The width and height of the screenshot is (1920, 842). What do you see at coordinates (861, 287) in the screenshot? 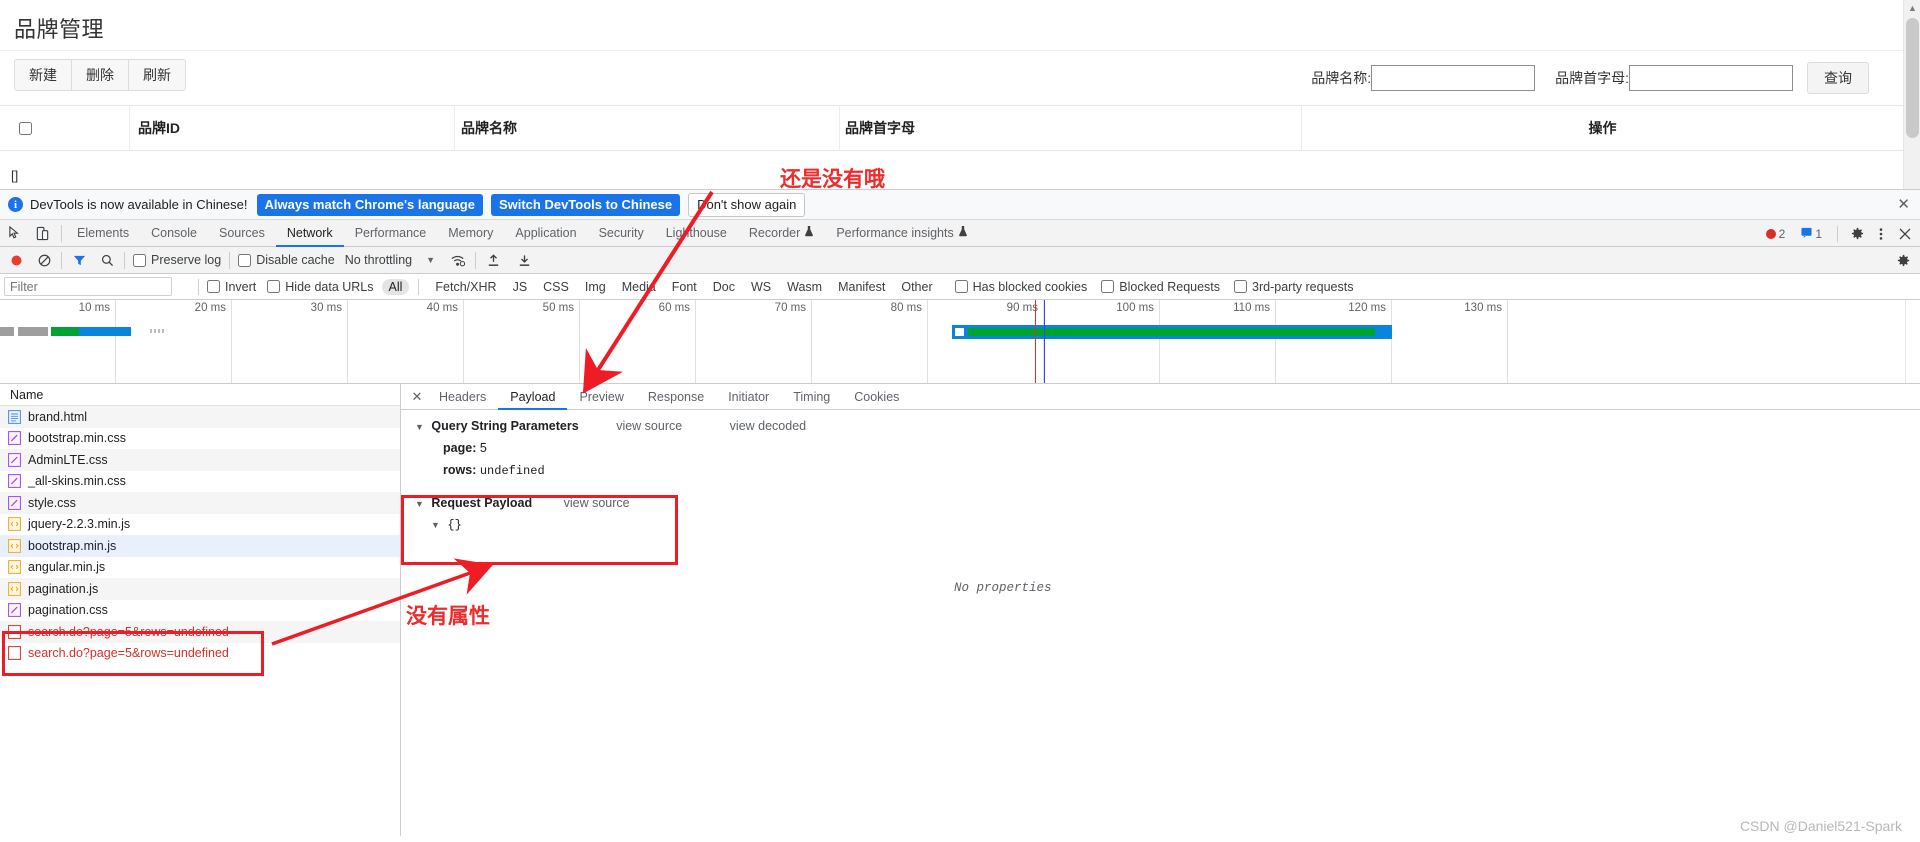
I see `type-filter-manifest: Manifest` at bounding box center [861, 287].